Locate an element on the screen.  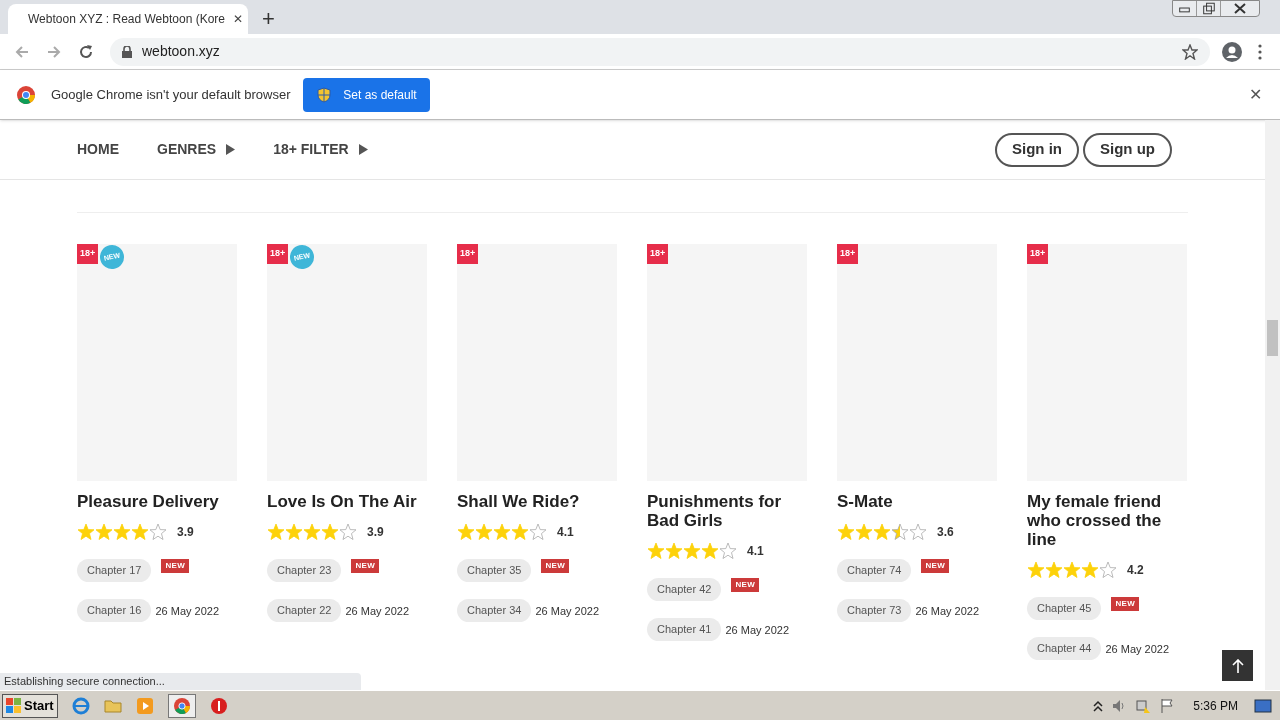
shield-icon is located at coordinates (324, 94).